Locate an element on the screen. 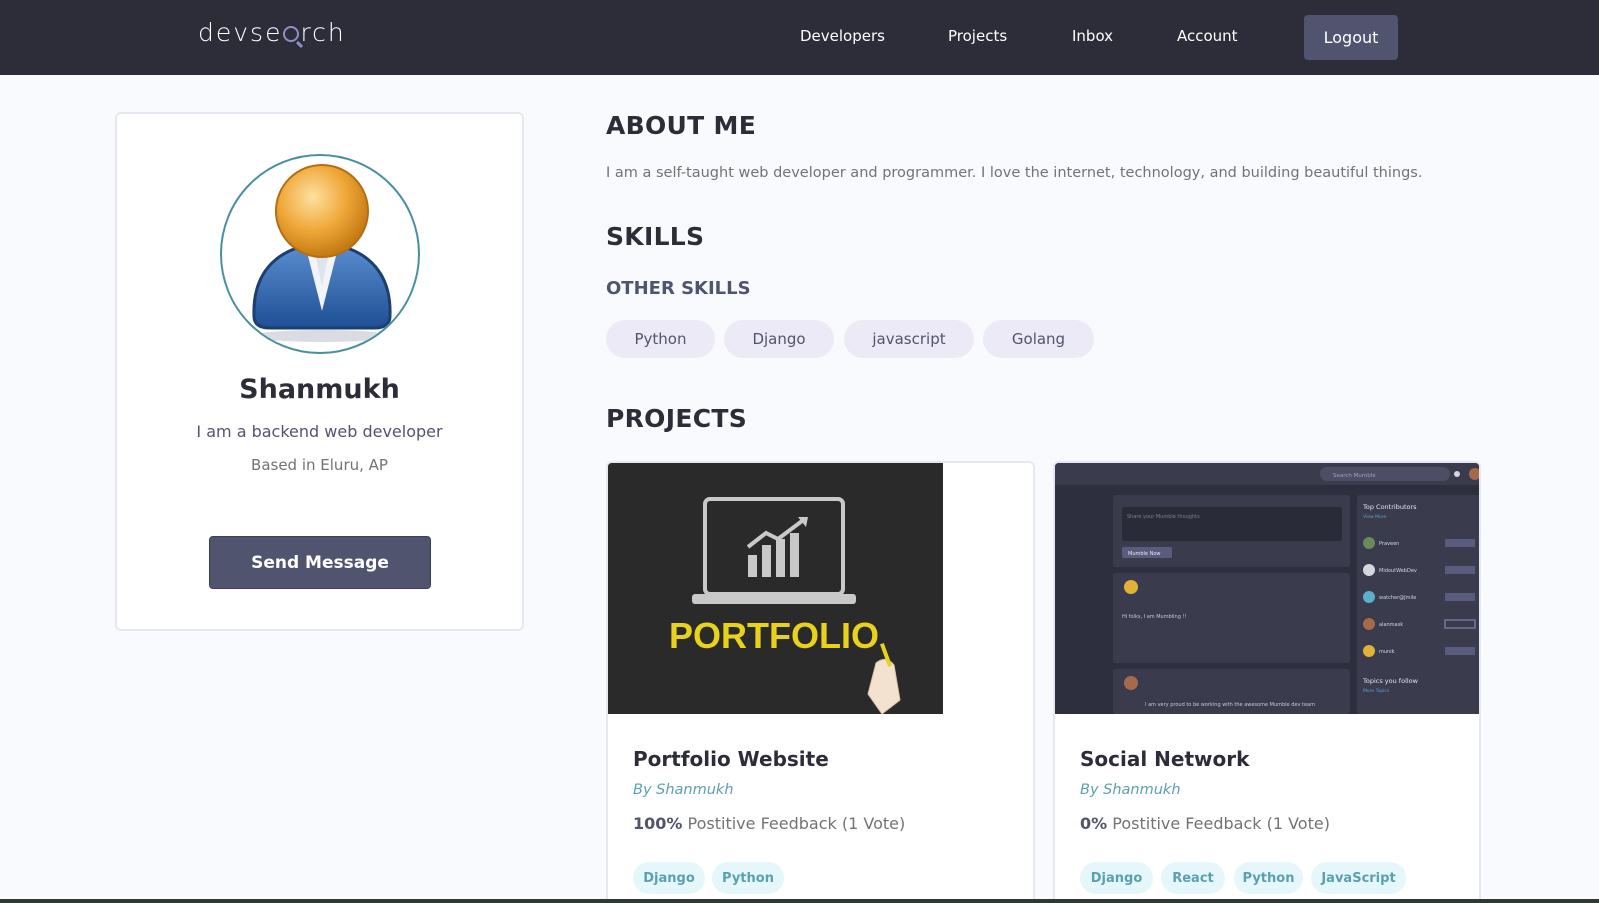 This screenshot has width=1599, height=903. svg-text: More Topics is located at coordinates (1376, 691).